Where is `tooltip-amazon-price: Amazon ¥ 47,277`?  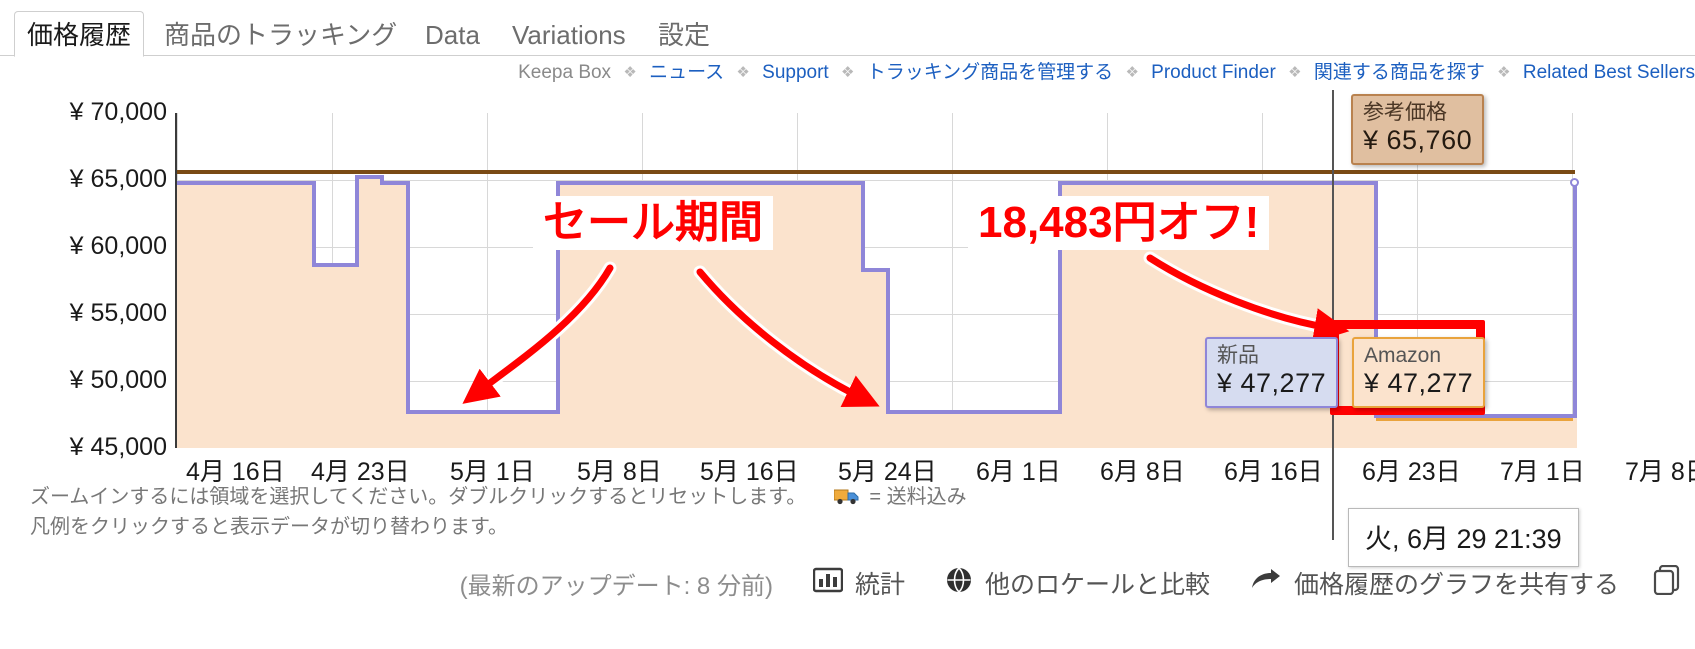 tooltip-amazon-price: Amazon ¥ 47,277 is located at coordinates (1419, 372).